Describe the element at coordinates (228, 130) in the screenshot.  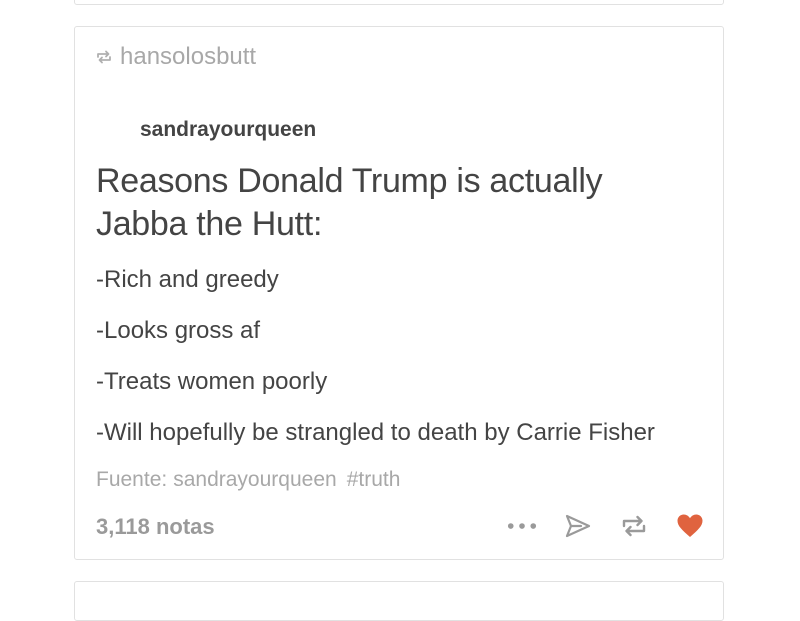
I see `source-username: sandrayourqueen` at that location.